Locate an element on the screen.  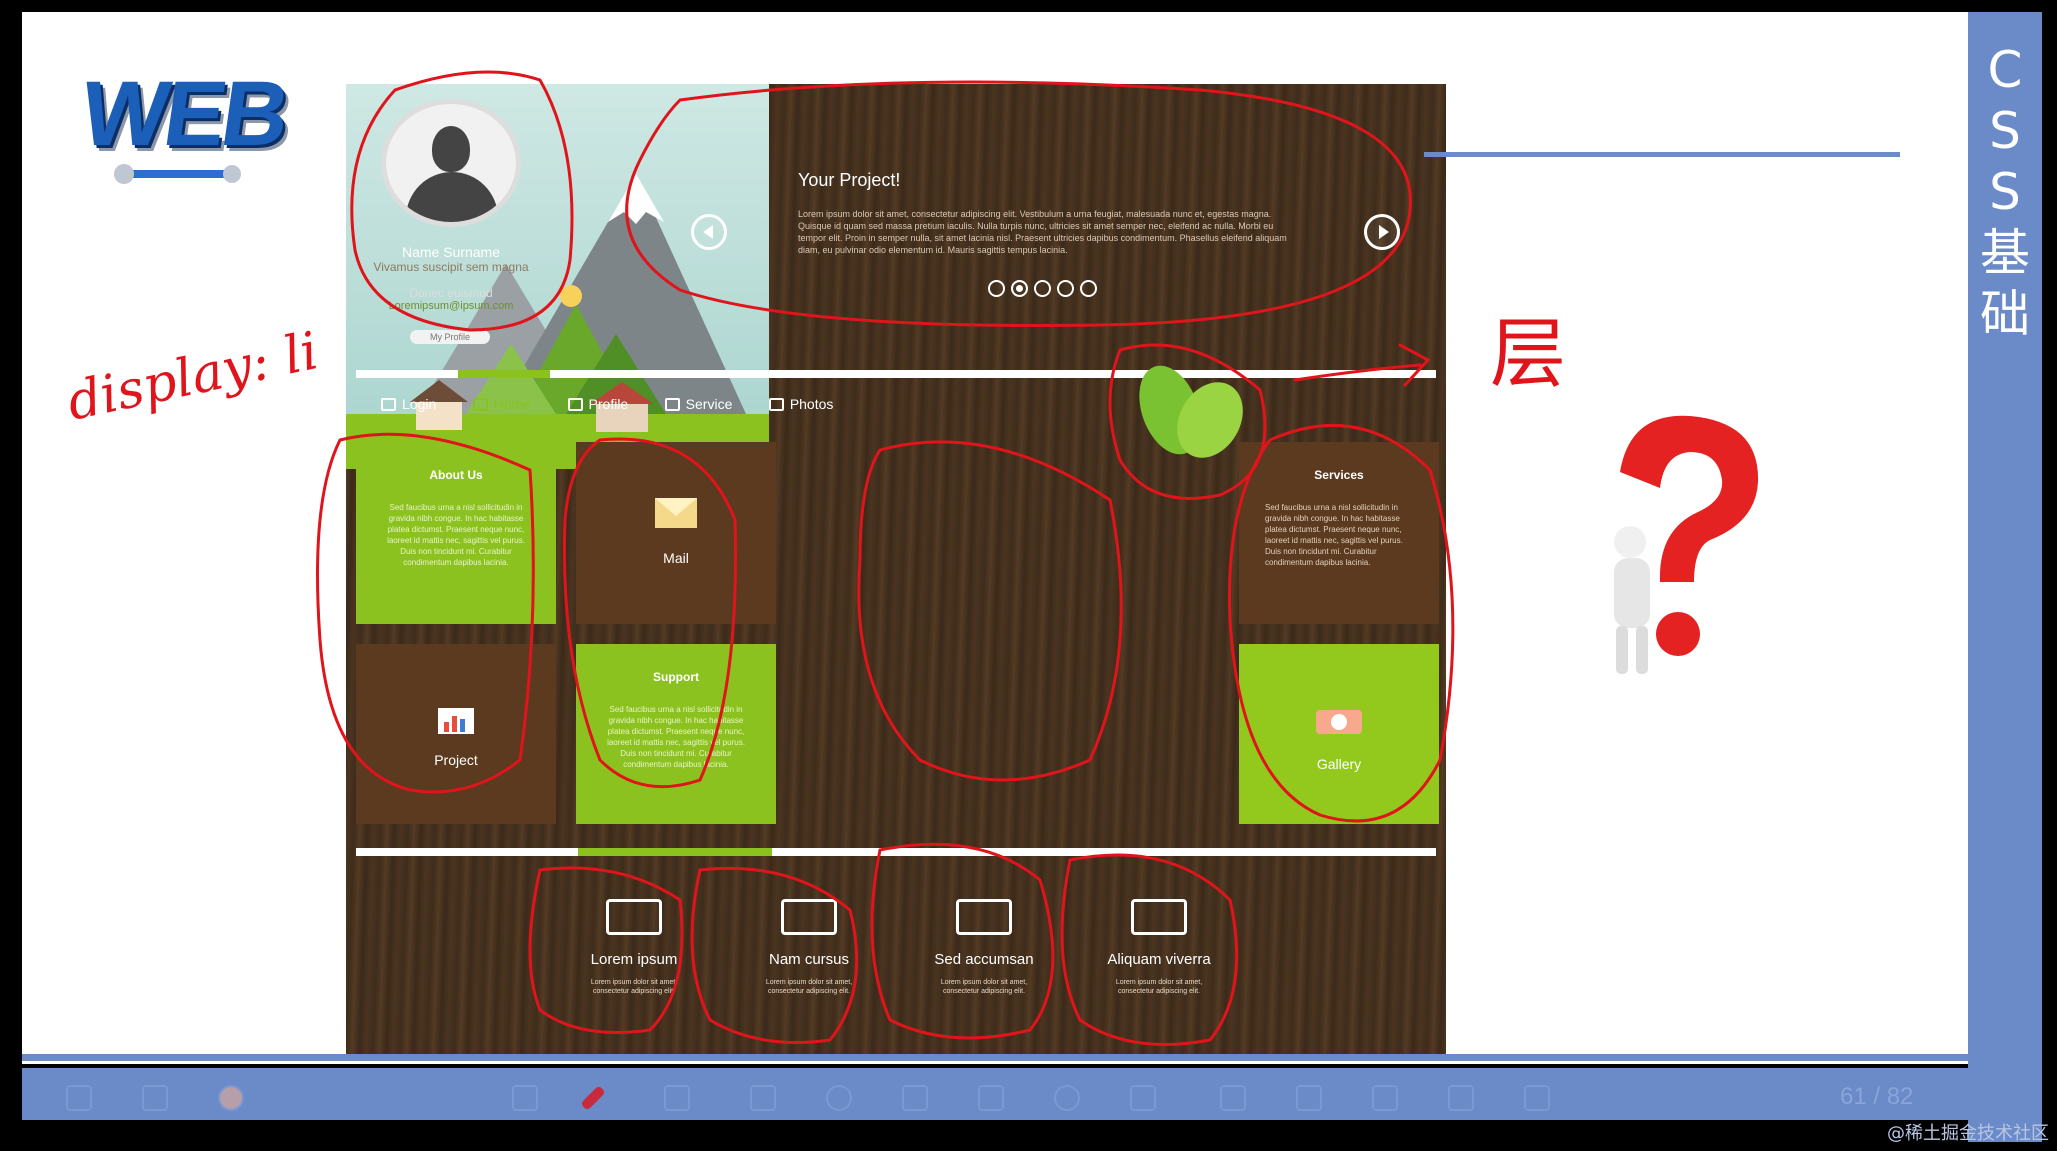
nav-item-profile: Profile is located at coordinates (597, 404).